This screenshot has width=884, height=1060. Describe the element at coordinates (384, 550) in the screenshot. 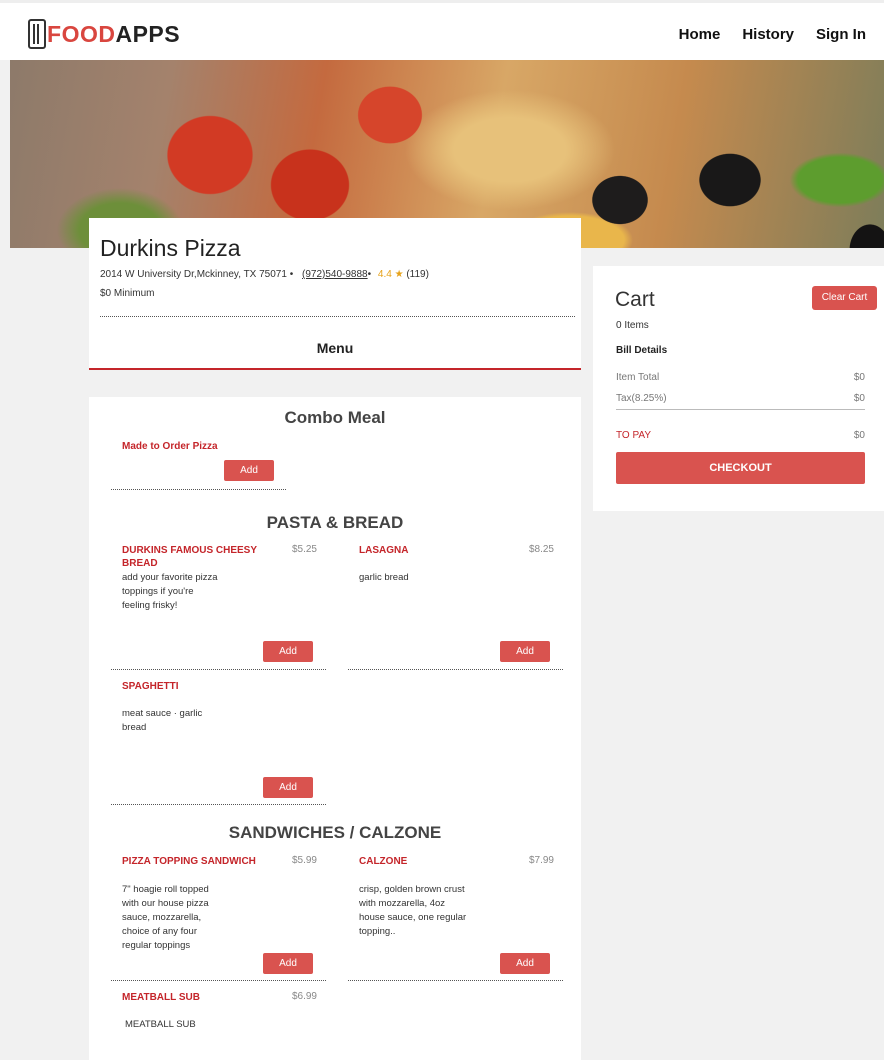

I see `item-name: LASAGNA` at that location.